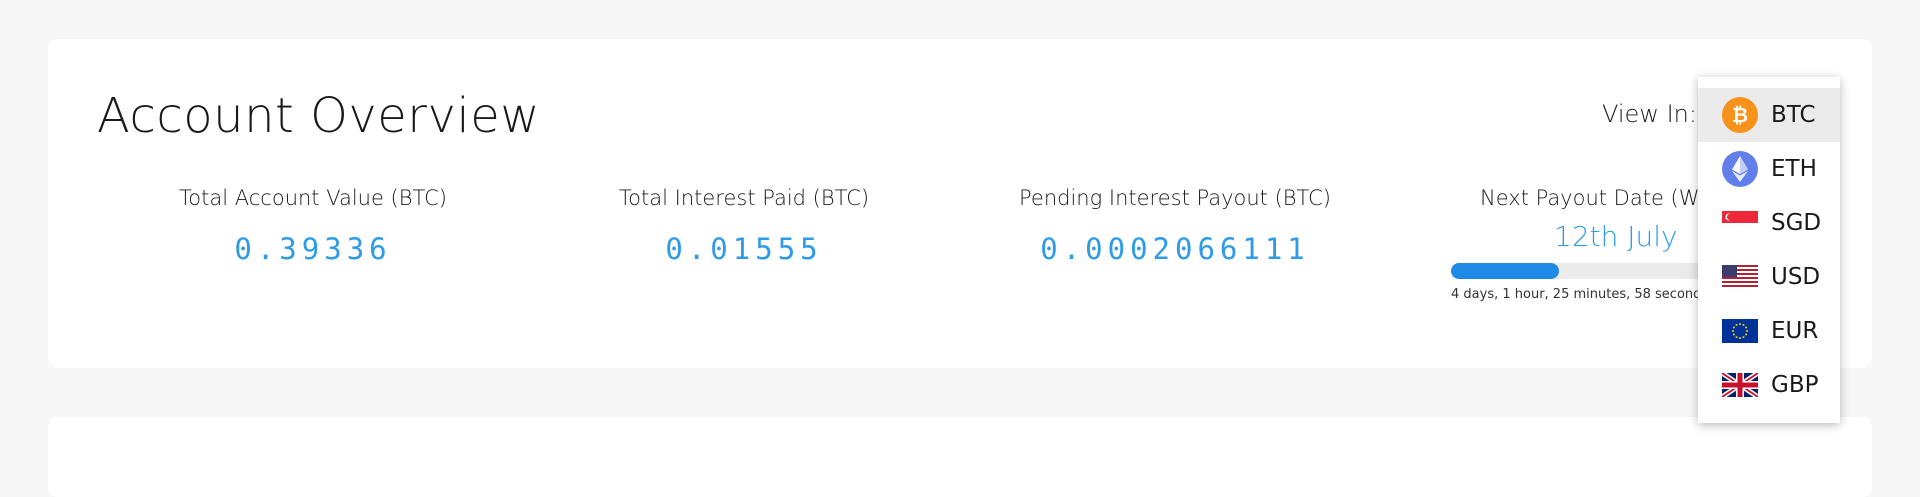 The width and height of the screenshot is (1920, 497). Describe the element at coordinates (744, 198) in the screenshot. I see `stat-label: Total Interest Paid (BTC)` at that location.